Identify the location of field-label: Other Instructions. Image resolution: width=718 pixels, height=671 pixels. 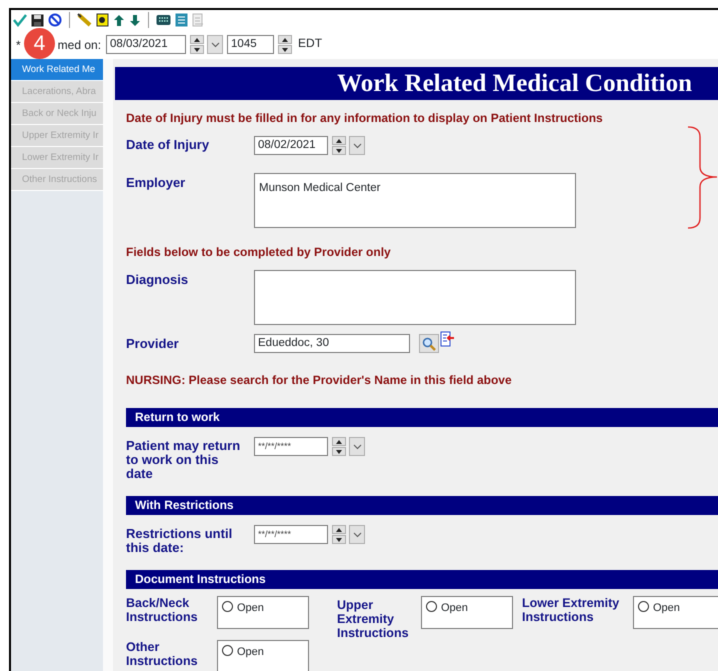
(162, 655).